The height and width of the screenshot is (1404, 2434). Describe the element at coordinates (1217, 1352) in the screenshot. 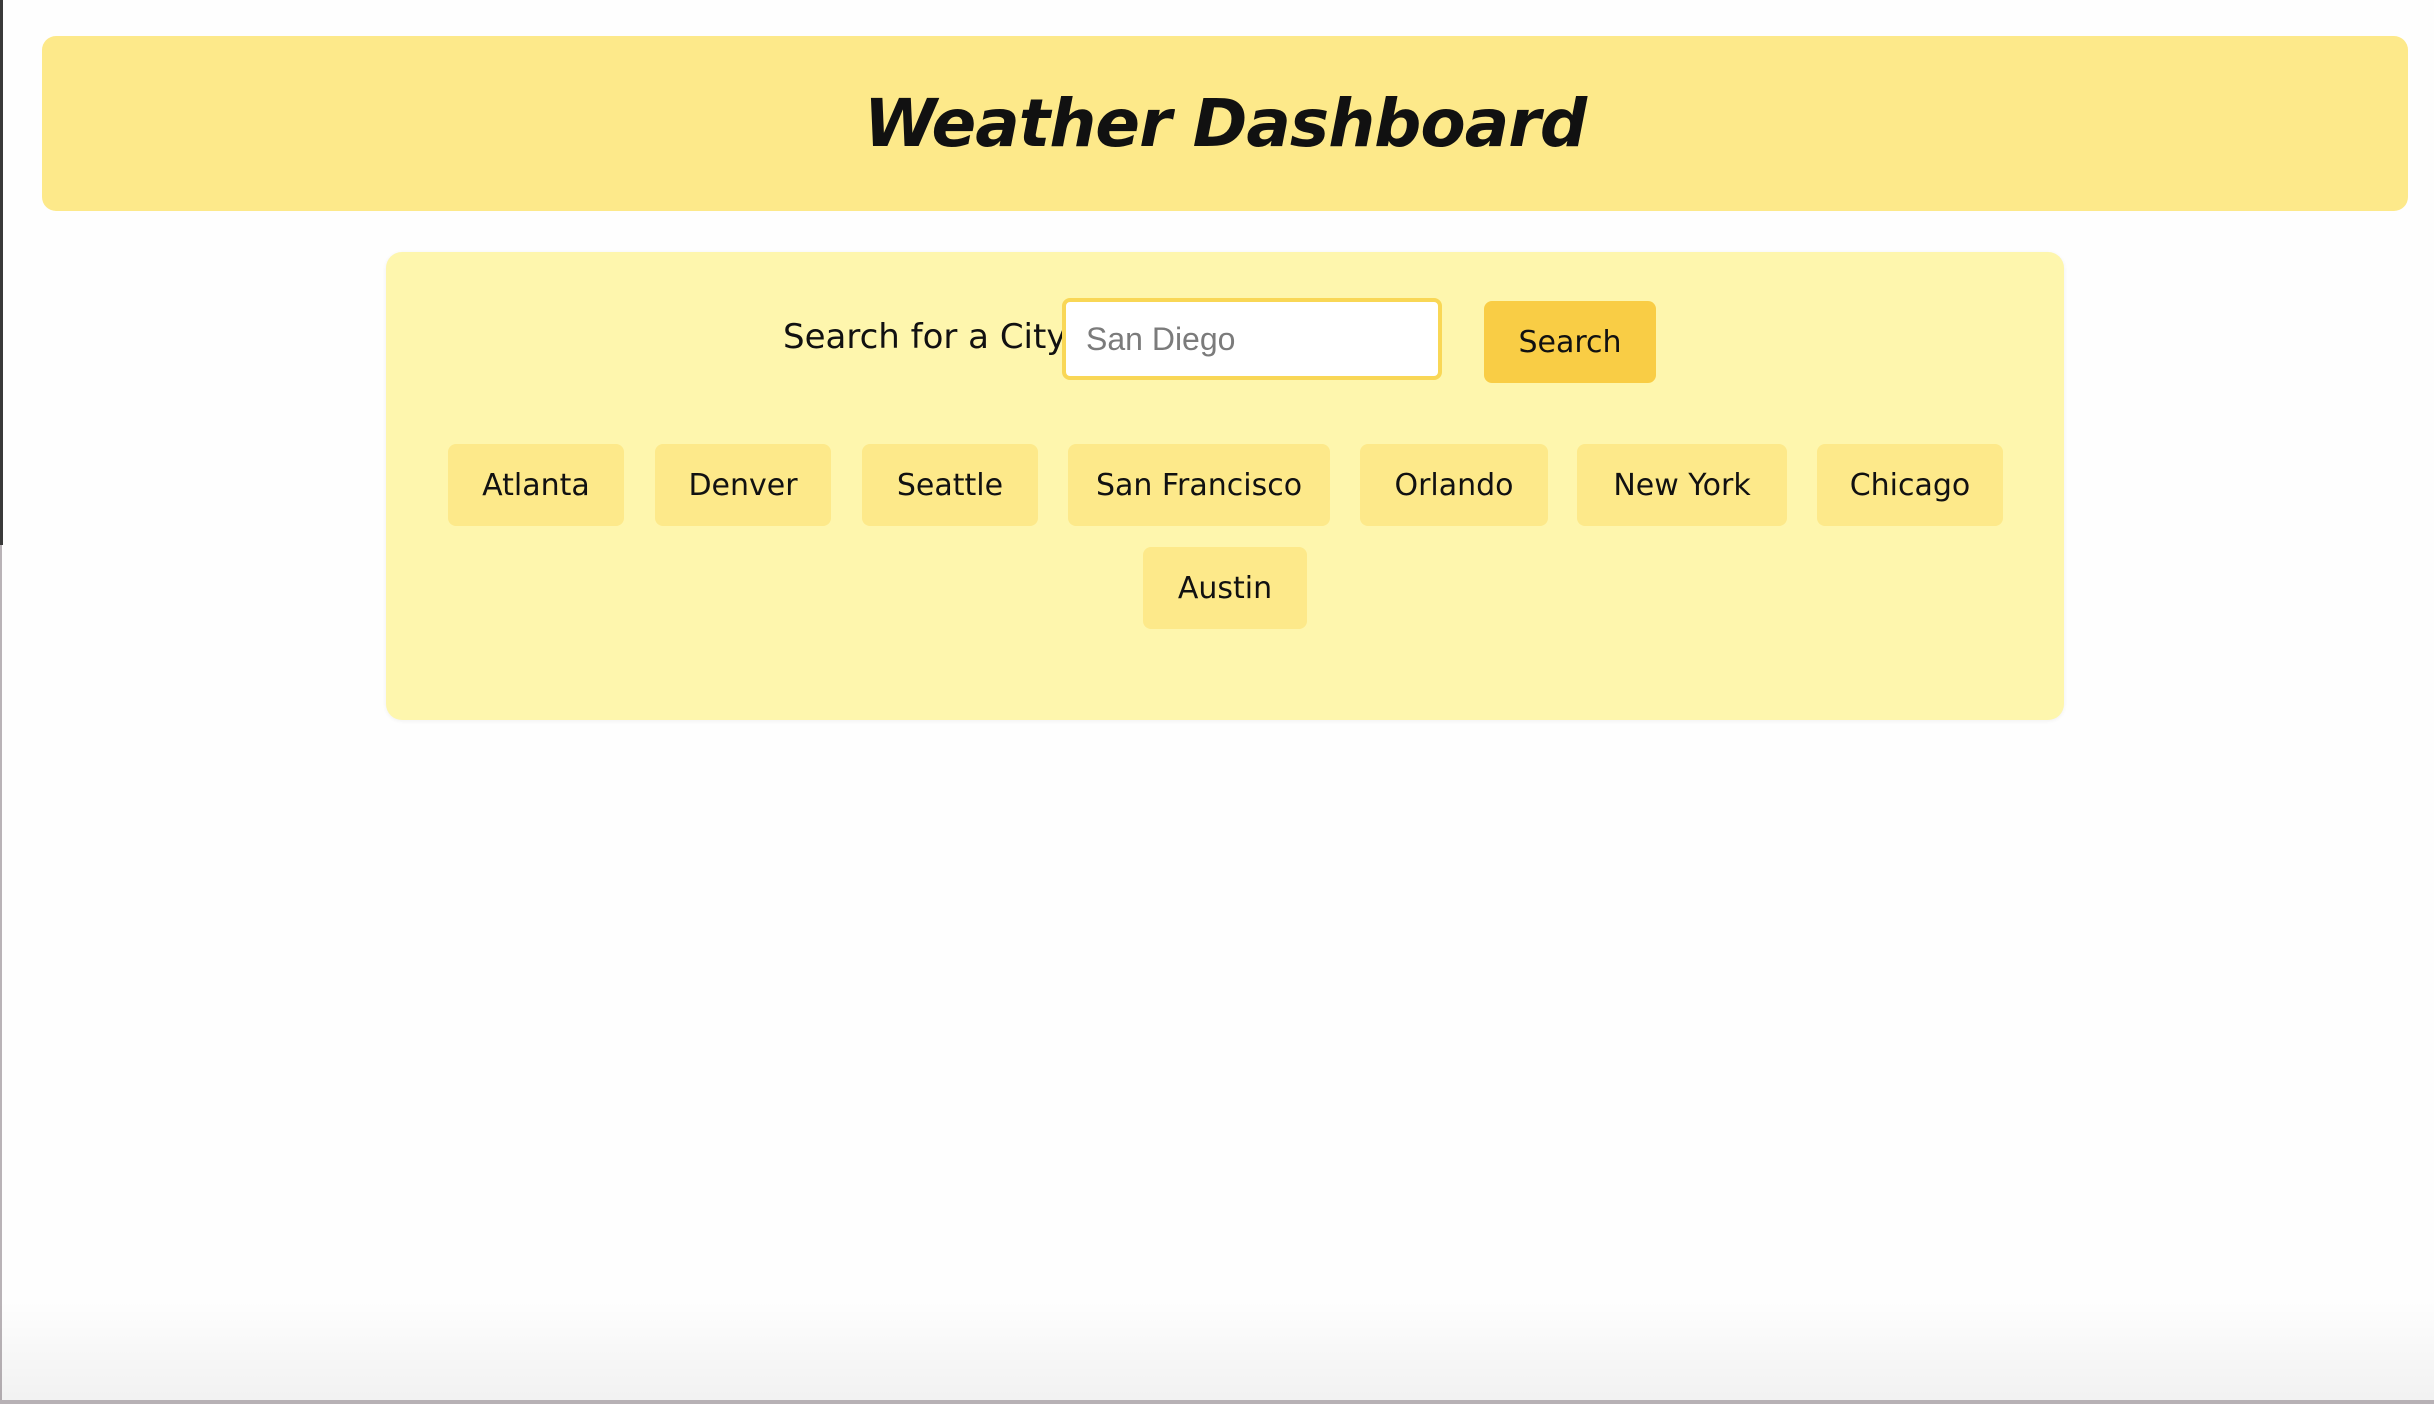

I see `bottom-window-shadow` at that location.